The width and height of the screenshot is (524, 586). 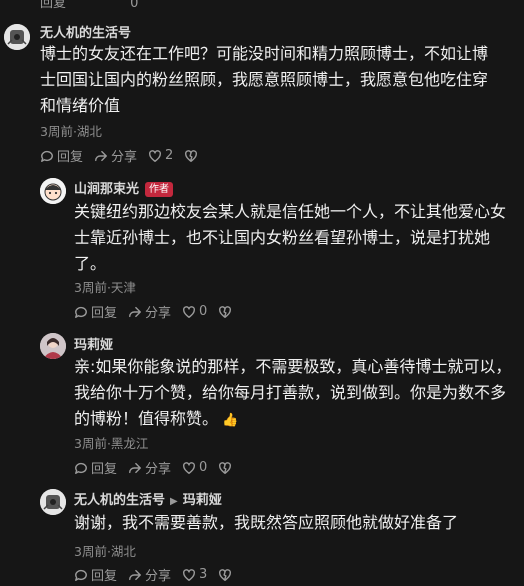 I want to click on portrait-avatar-icon, so click(x=53, y=346).